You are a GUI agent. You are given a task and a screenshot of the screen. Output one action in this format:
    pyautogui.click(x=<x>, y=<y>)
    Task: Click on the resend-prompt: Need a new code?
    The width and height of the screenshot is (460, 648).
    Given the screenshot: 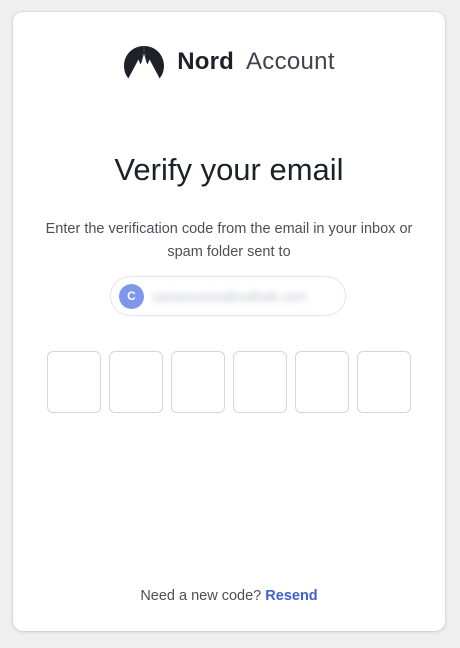 What is the action you would take?
    pyautogui.click(x=201, y=596)
    